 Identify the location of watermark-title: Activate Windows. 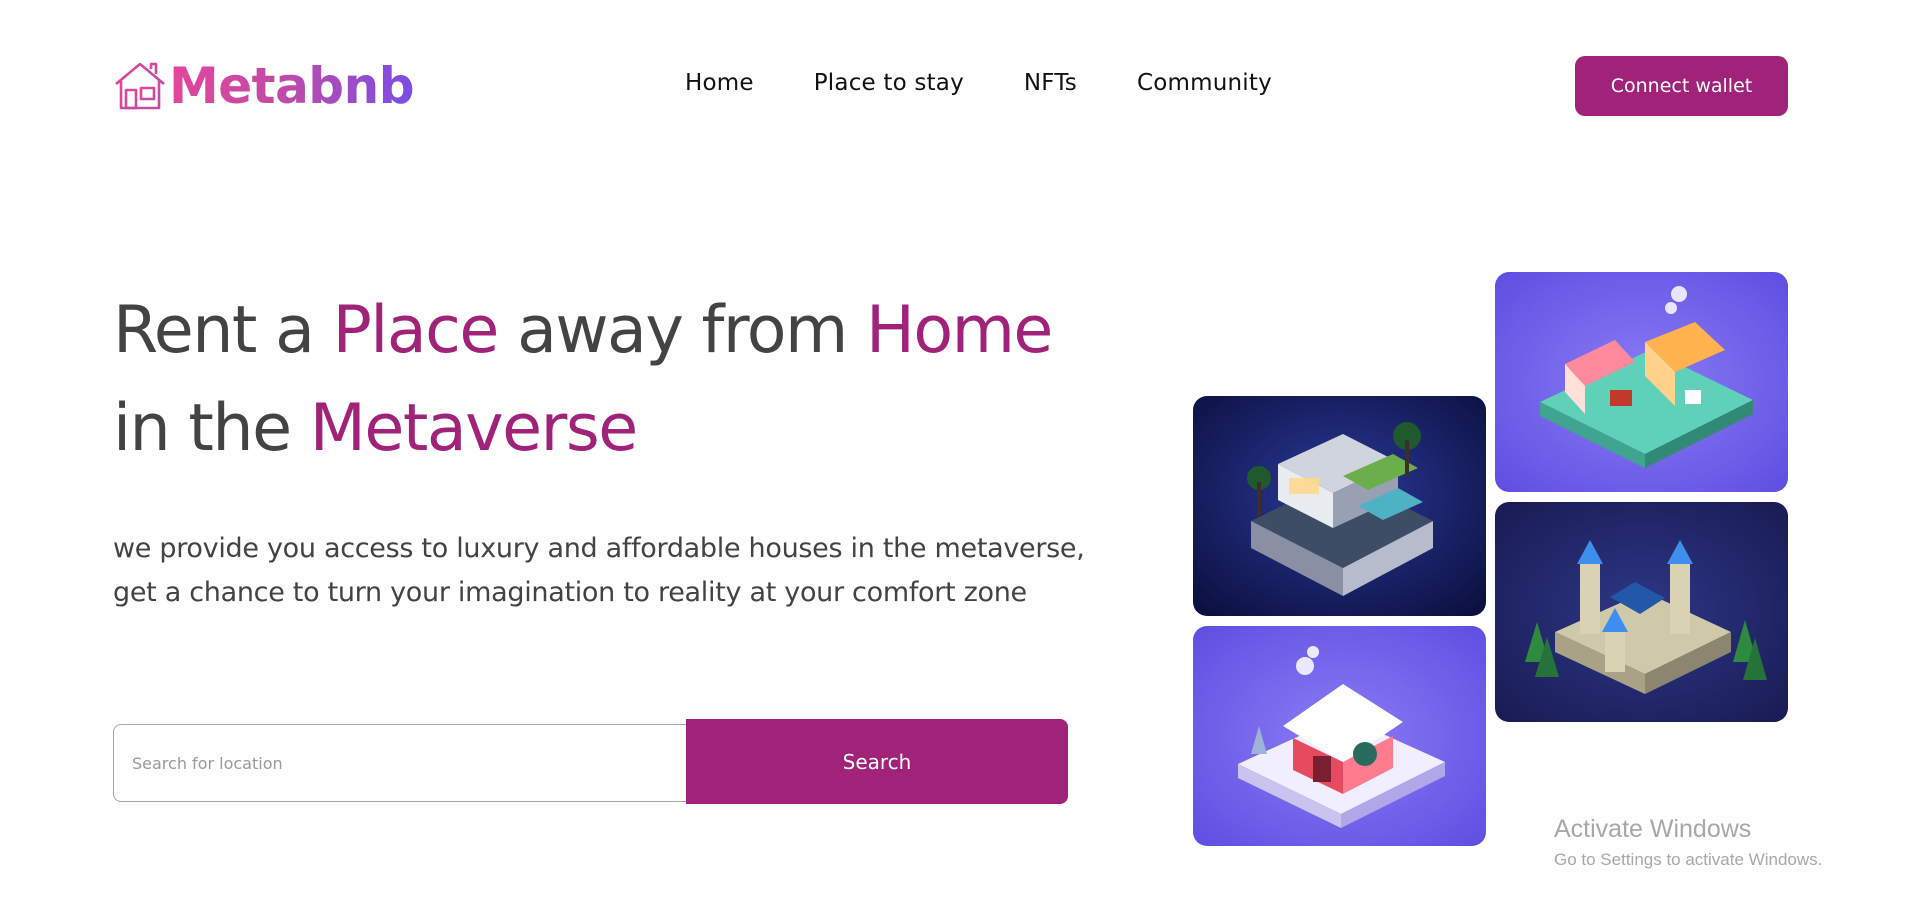
(1653, 829).